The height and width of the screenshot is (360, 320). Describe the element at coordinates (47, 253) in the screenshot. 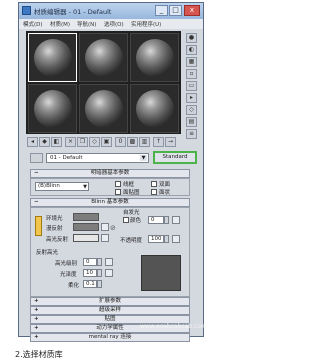

I see `specular-highlights-title: 反射高光` at that location.